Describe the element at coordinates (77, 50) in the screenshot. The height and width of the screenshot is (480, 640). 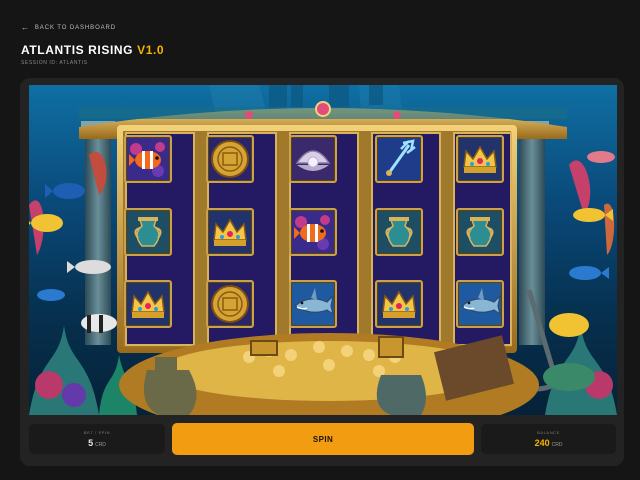
I see `game-title: ATLANTIS RISING` at that location.